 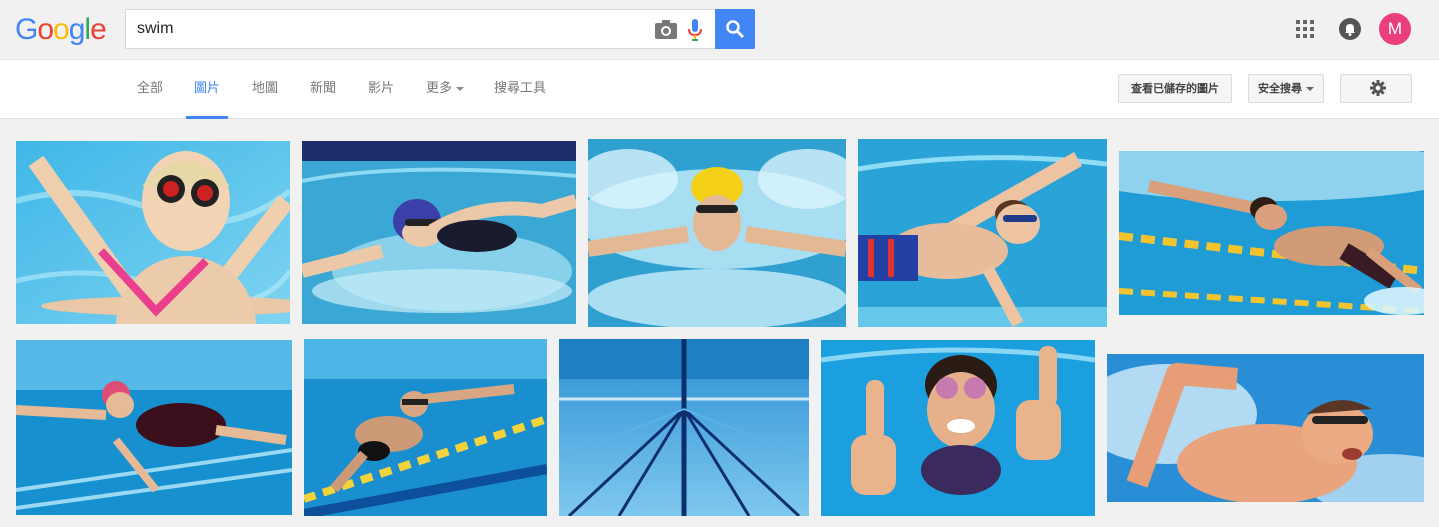 What do you see at coordinates (1305, 29) in the screenshot?
I see `apps-grid-icon` at bounding box center [1305, 29].